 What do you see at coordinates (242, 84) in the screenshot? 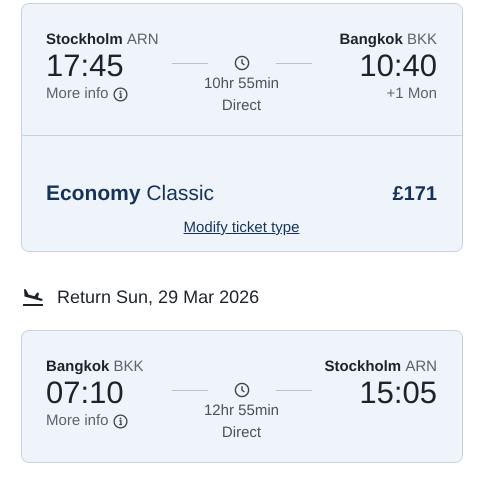
I see `flight-duration: 10hr 55min` at bounding box center [242, 84].